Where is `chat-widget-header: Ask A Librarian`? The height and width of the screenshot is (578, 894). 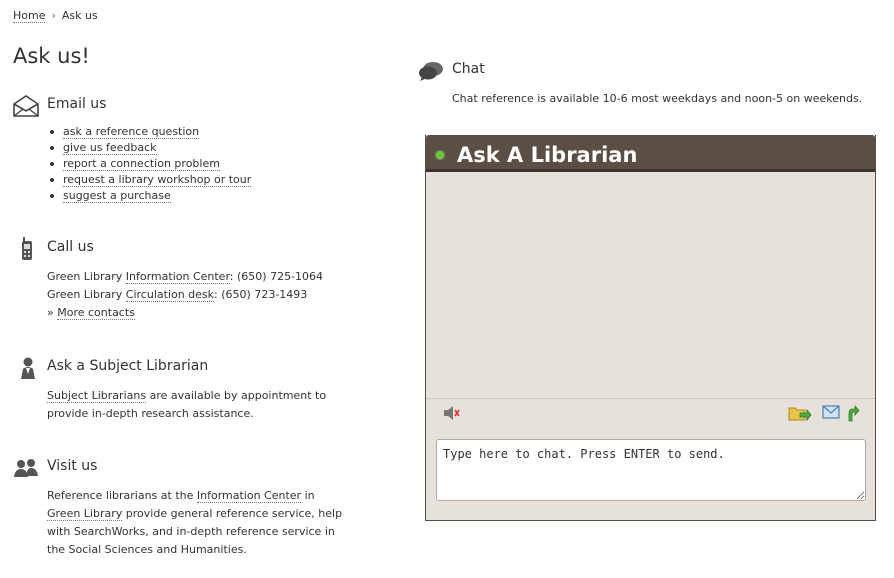 chat-widget-header: Ask A Librarian is located at coordinates (650, 153).